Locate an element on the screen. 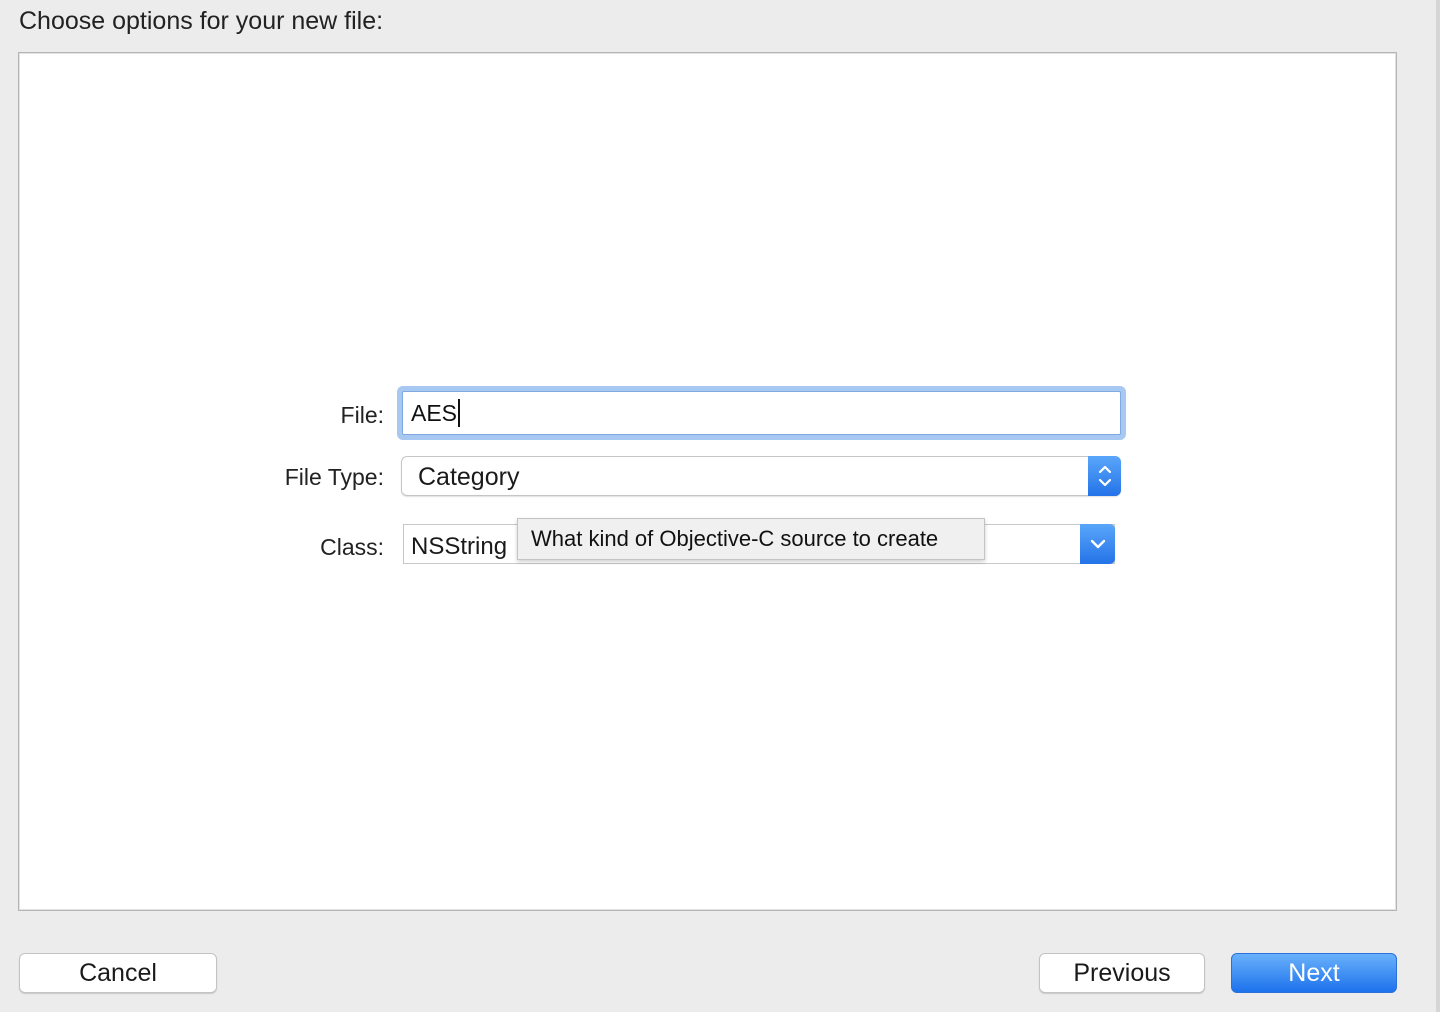 This screenshot has width=1440, height=1012. class-value: NSString is located at coordinates (459, 547).